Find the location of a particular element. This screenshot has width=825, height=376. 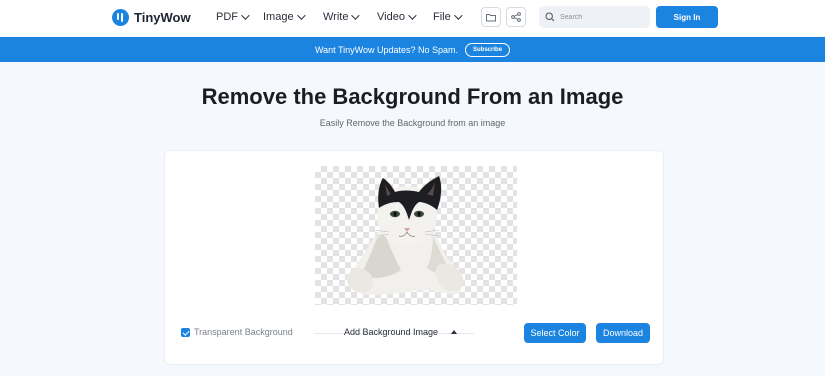

select-color-button: Select Color is located at coordinates (555, 333).